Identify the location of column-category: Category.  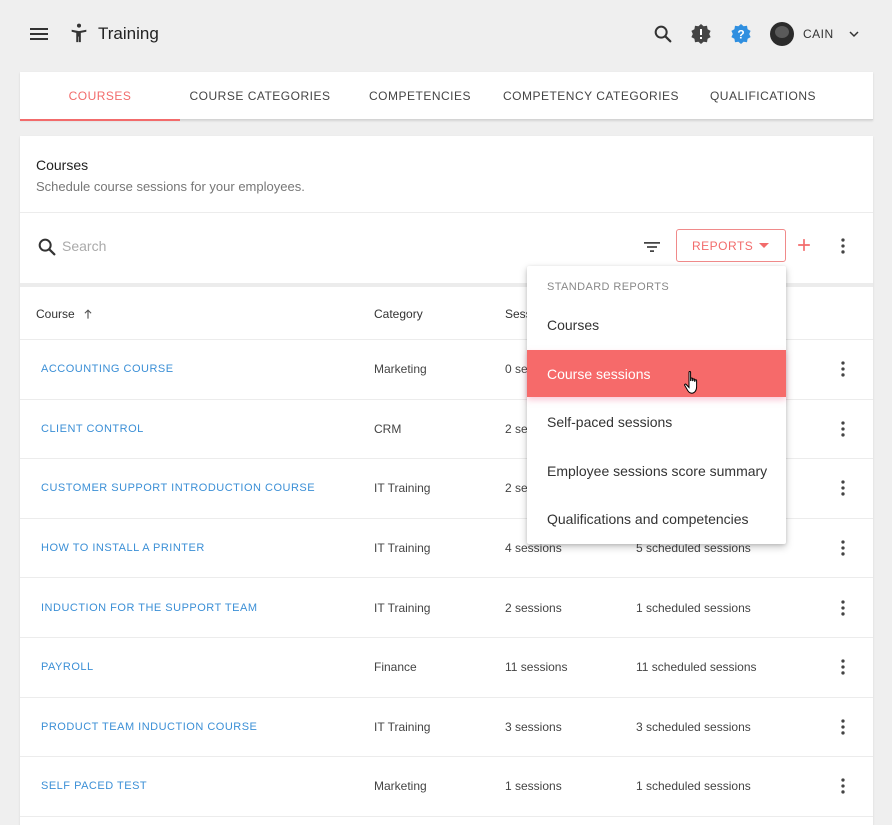
(398, 313).